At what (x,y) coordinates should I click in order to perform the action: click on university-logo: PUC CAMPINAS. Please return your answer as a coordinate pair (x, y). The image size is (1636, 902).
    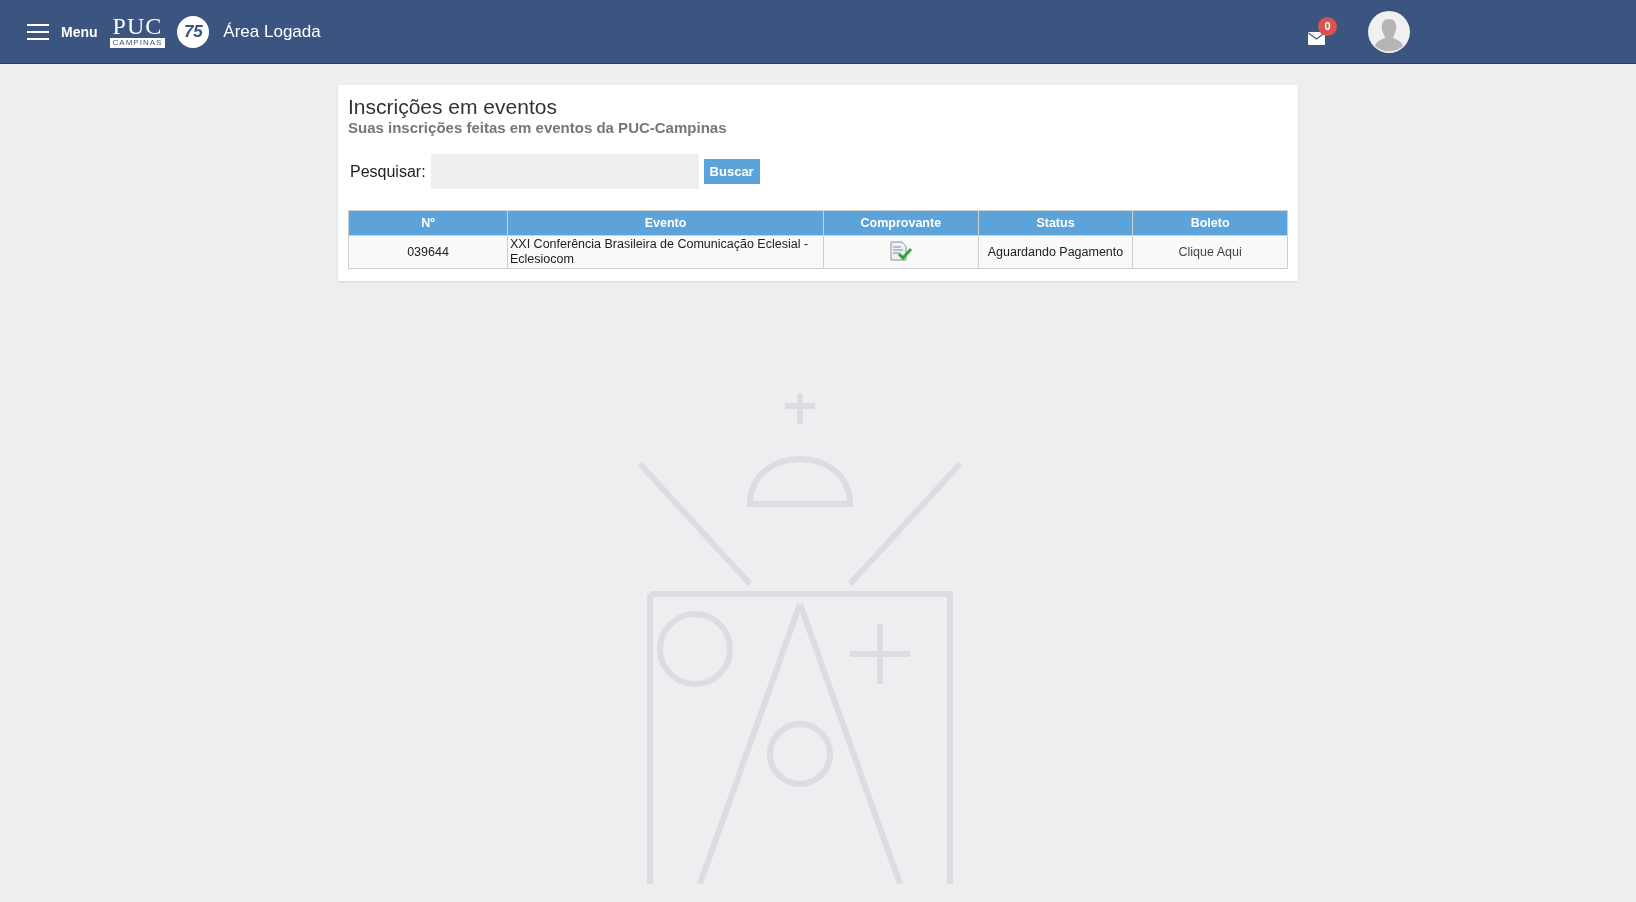
    Looking at the image, I should click on (137, 31).